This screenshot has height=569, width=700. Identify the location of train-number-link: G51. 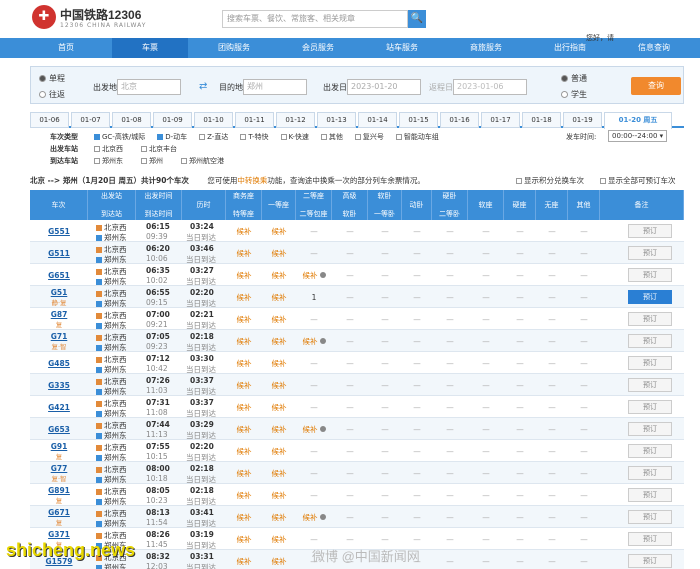
(59, 292).